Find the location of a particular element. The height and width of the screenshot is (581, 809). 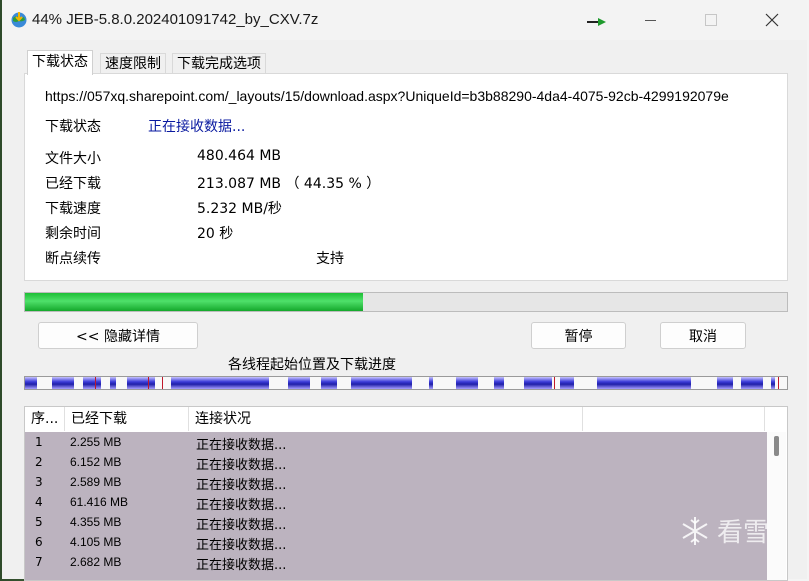

column-header-empty is located at coordinates (674, 419).